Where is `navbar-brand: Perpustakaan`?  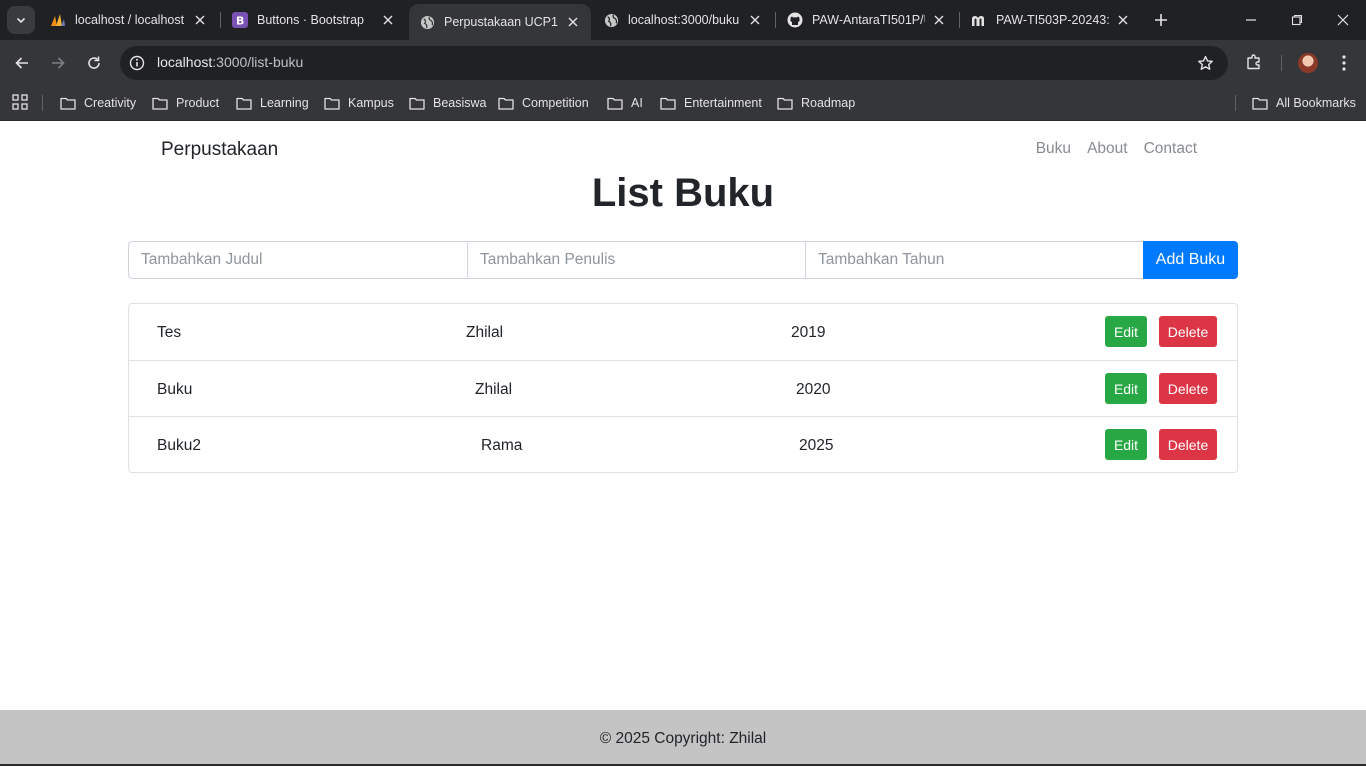
navbar-brand: Perpustakaan is located at coordinates (219, 150).